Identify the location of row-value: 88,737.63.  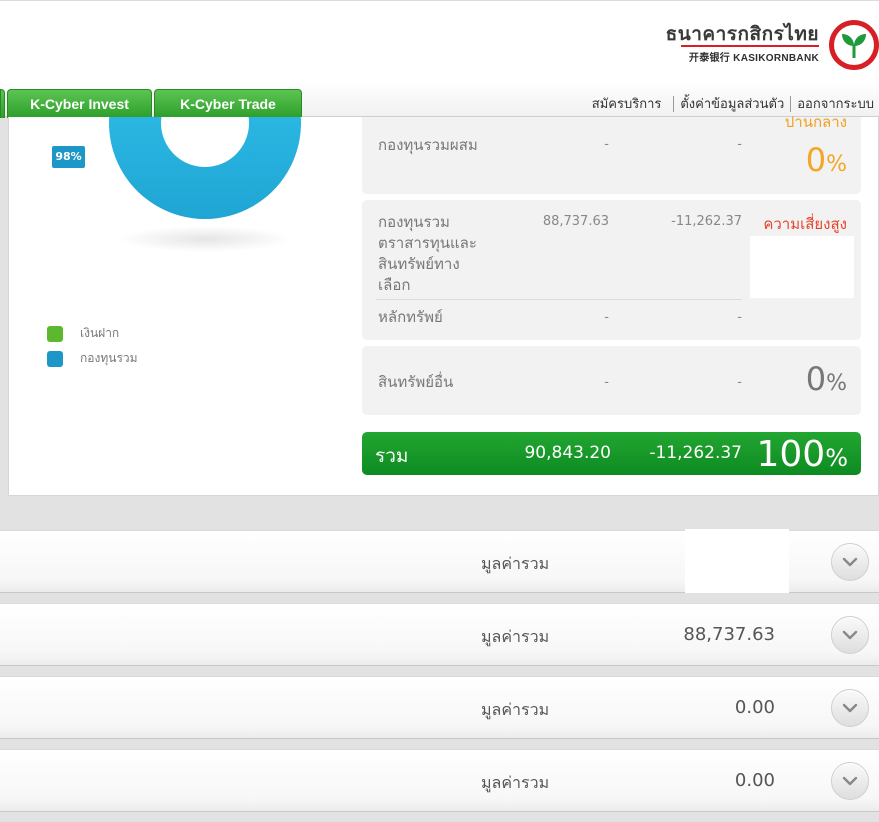
(729, 634).